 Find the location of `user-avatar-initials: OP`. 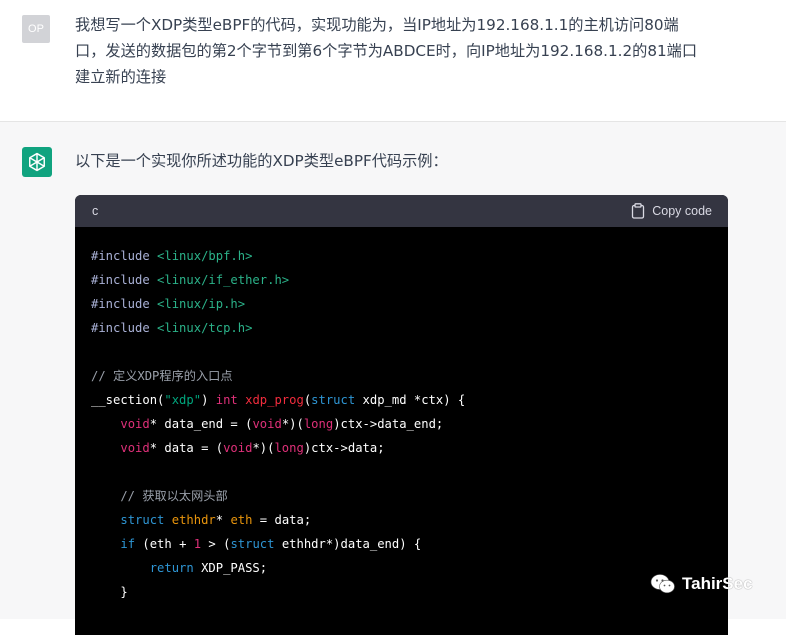

user-avatar-initials: OP is located at coordinates (36, 29).